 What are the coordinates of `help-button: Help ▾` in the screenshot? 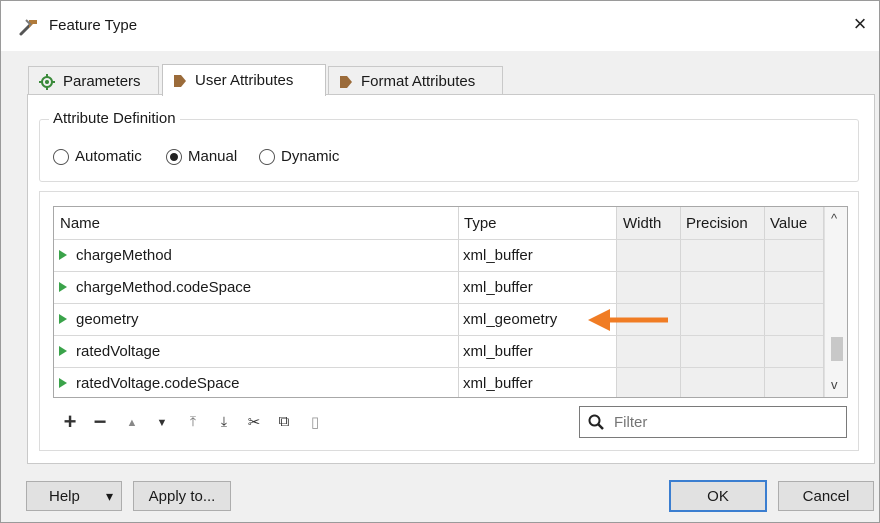 It's located at (74, 496).